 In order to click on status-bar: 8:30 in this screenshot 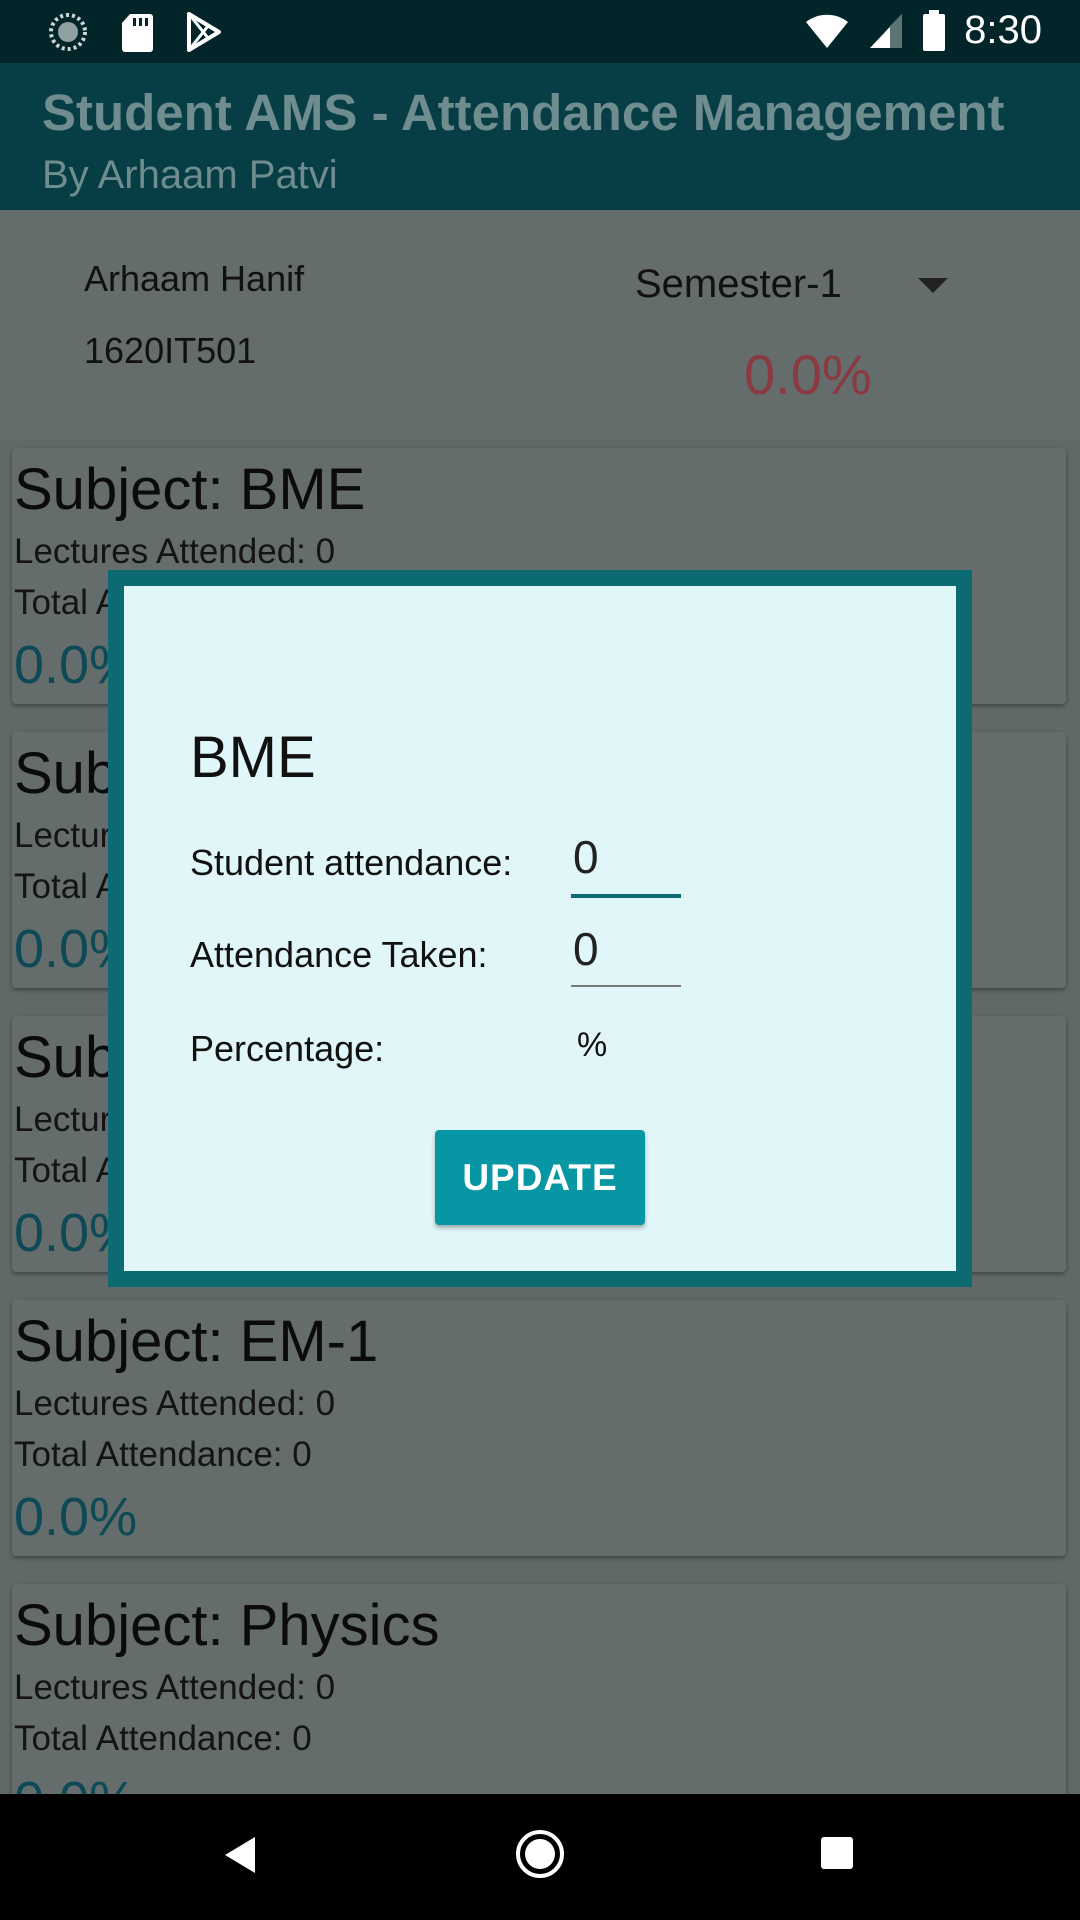, I will do `click(540, 31)`.